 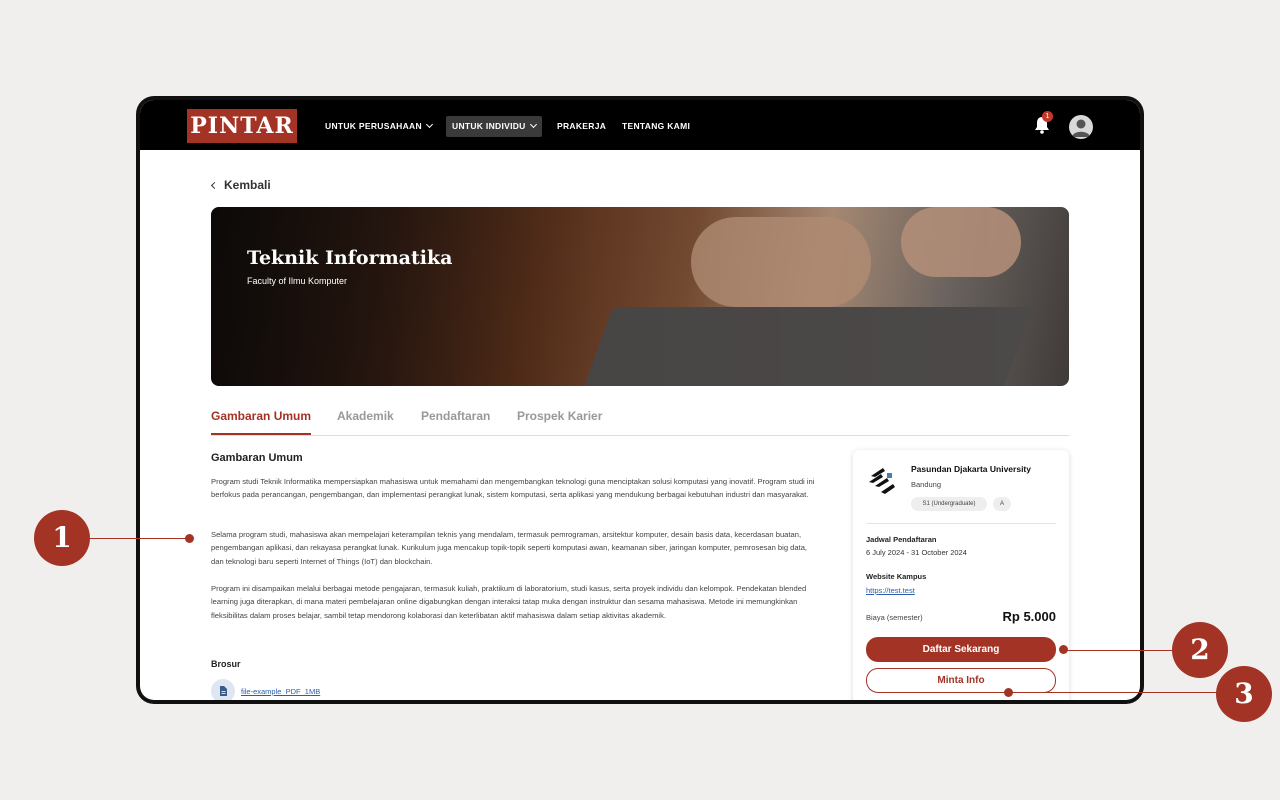 I want to click on file-glyph, so click(x=223, y=691).